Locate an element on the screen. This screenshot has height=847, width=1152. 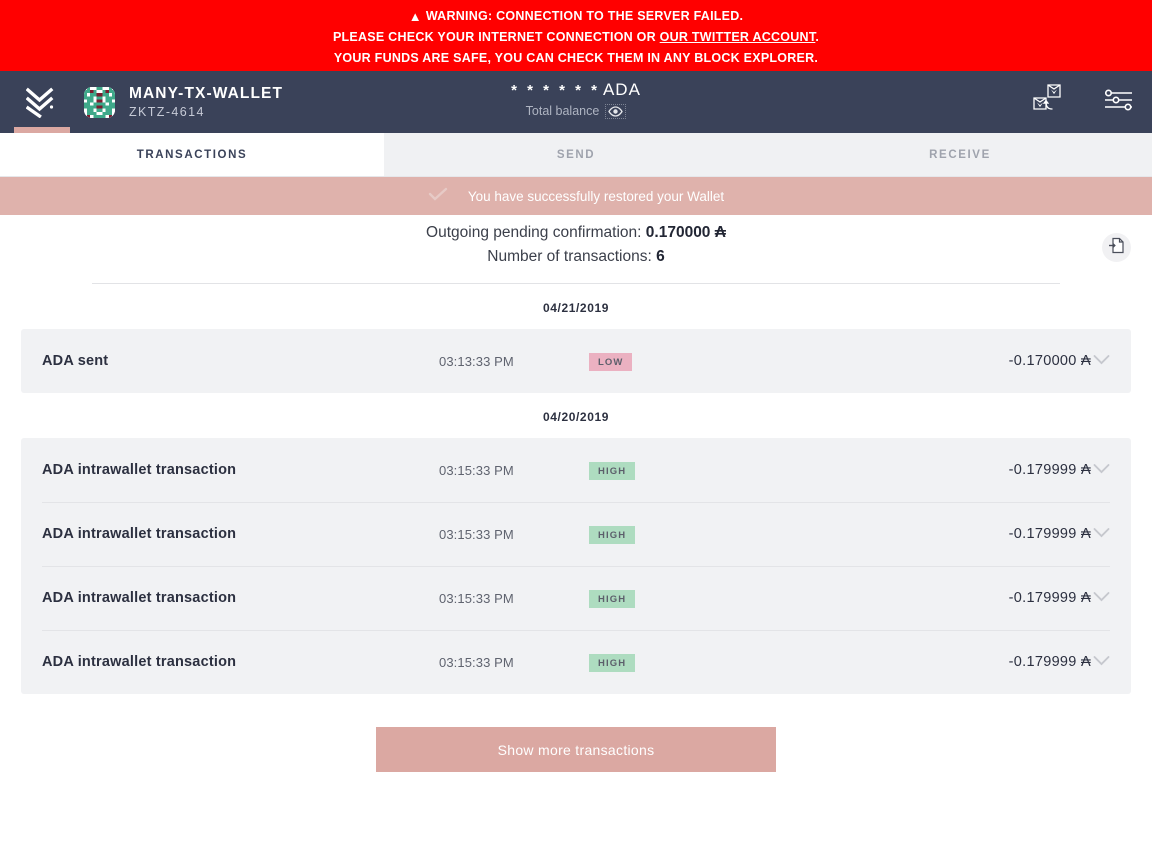
show-more-wrap: Show more transactions is located at coordinates (576, 733).